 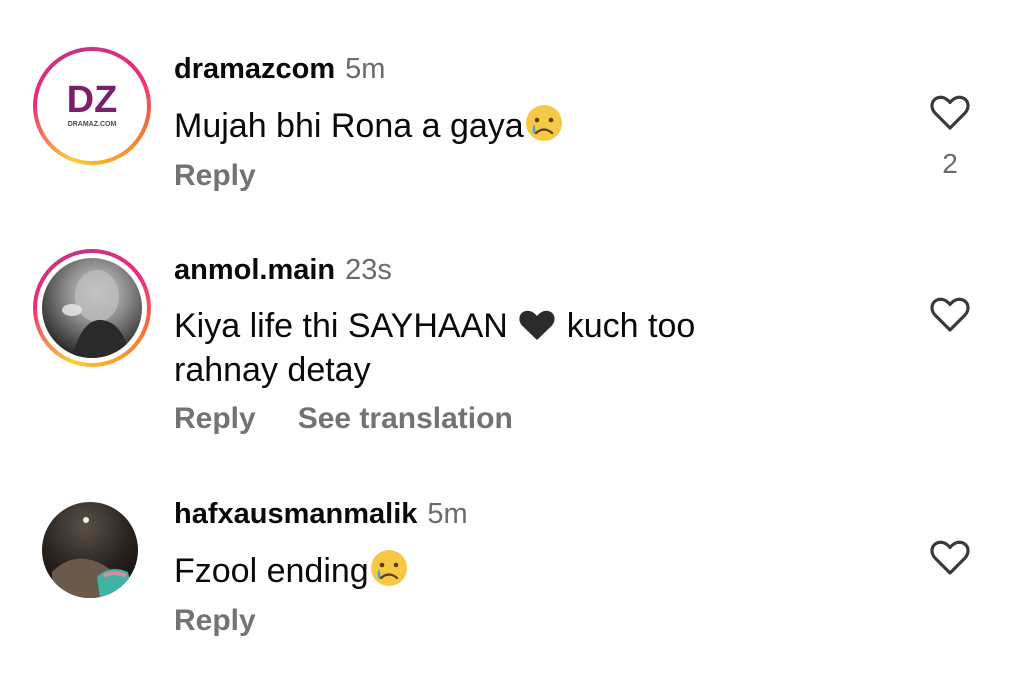 I want to click on avatar-photo, so click(x=90, y=550).